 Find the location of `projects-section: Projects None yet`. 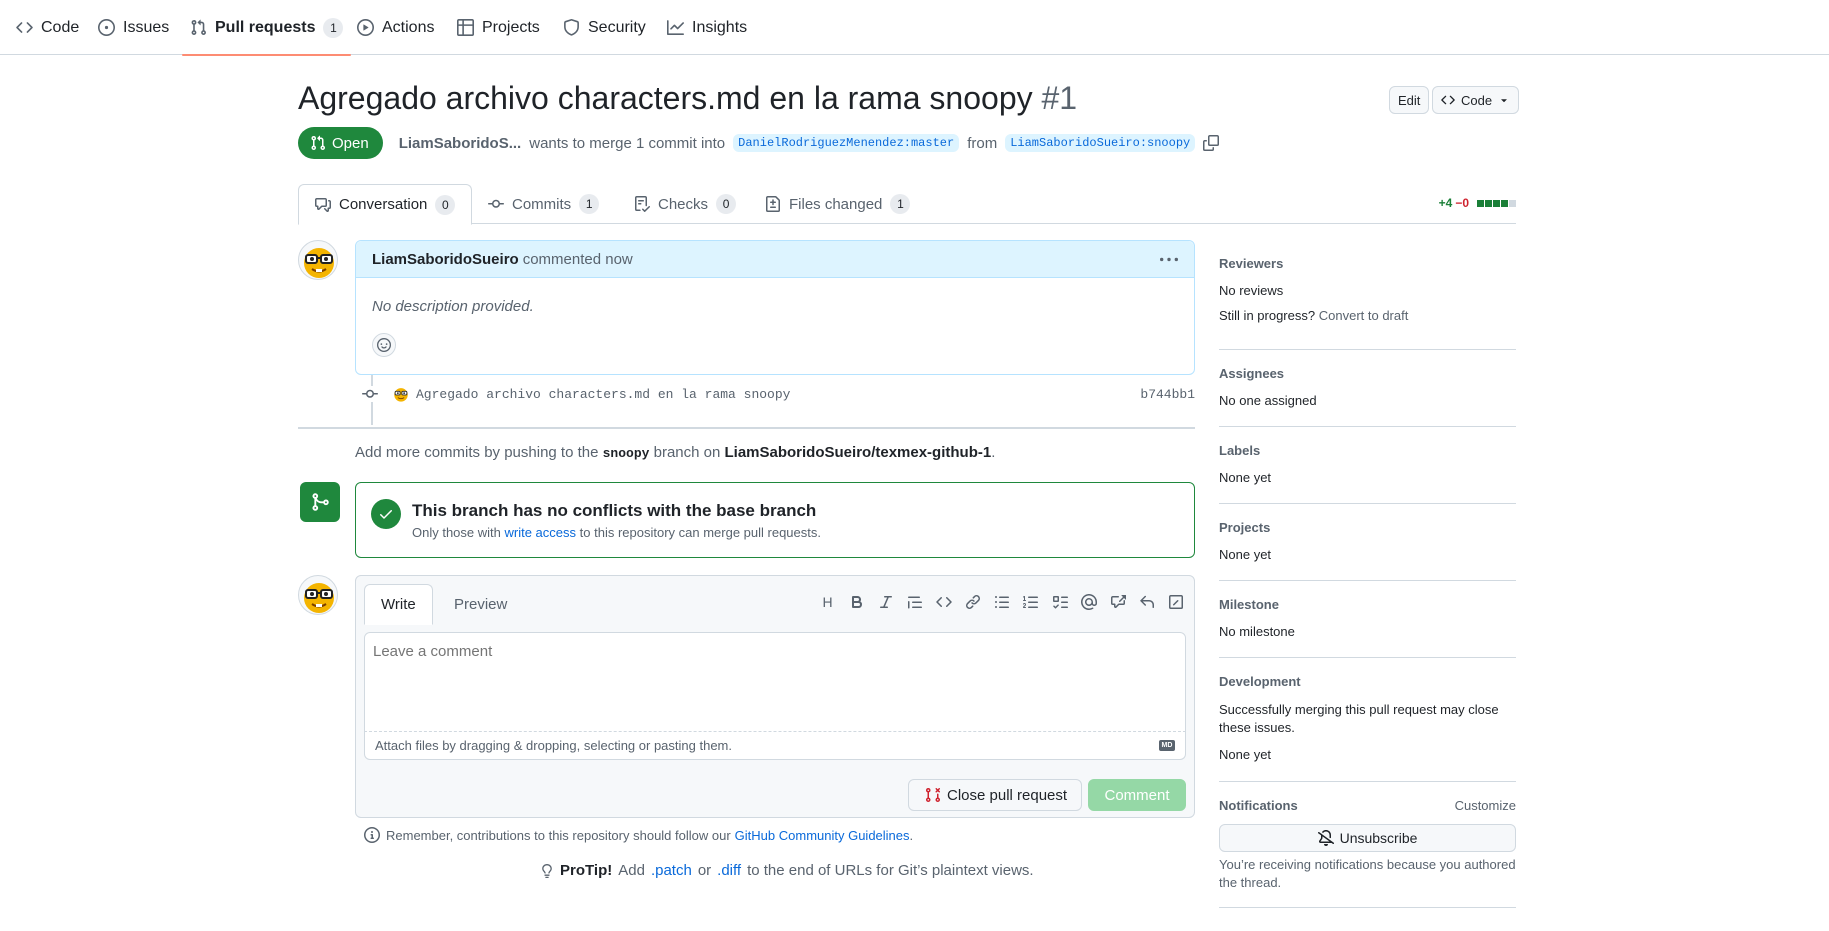

projects-section: Projects None yet is located at coordinates (1367, 541).